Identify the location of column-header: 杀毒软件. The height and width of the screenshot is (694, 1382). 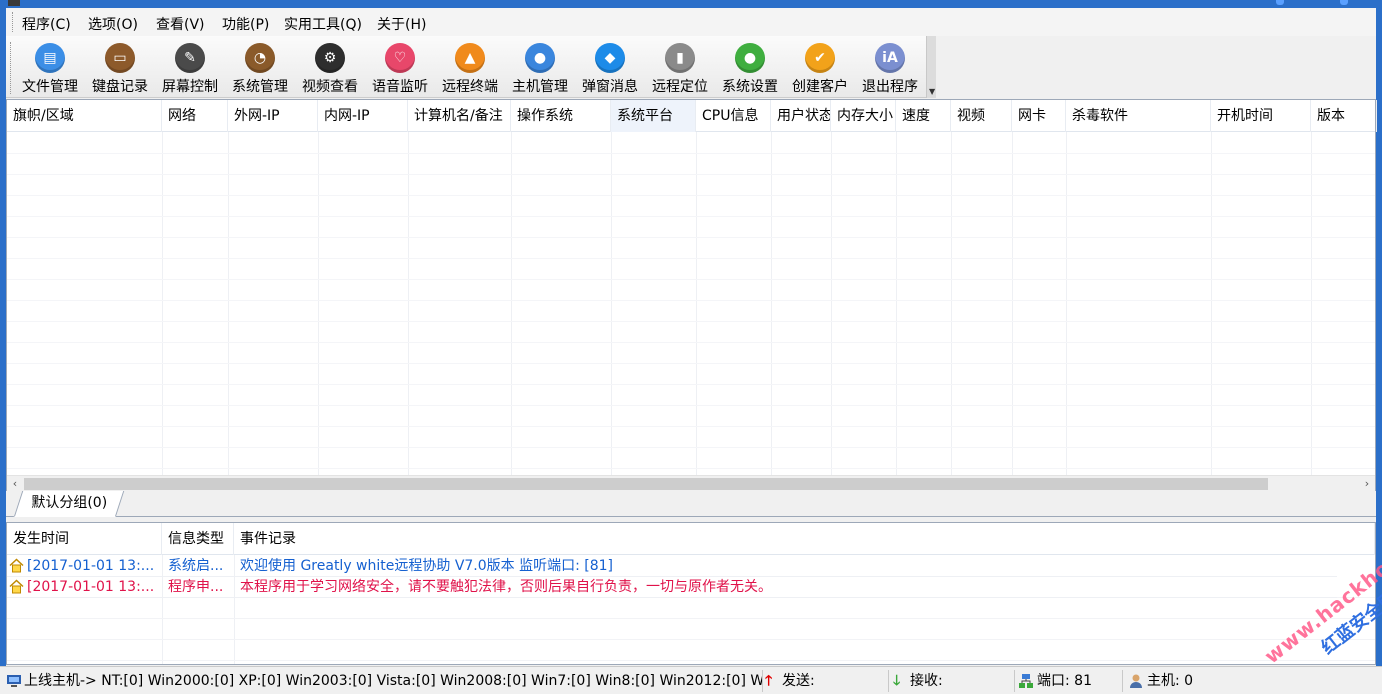
(1138, 116).